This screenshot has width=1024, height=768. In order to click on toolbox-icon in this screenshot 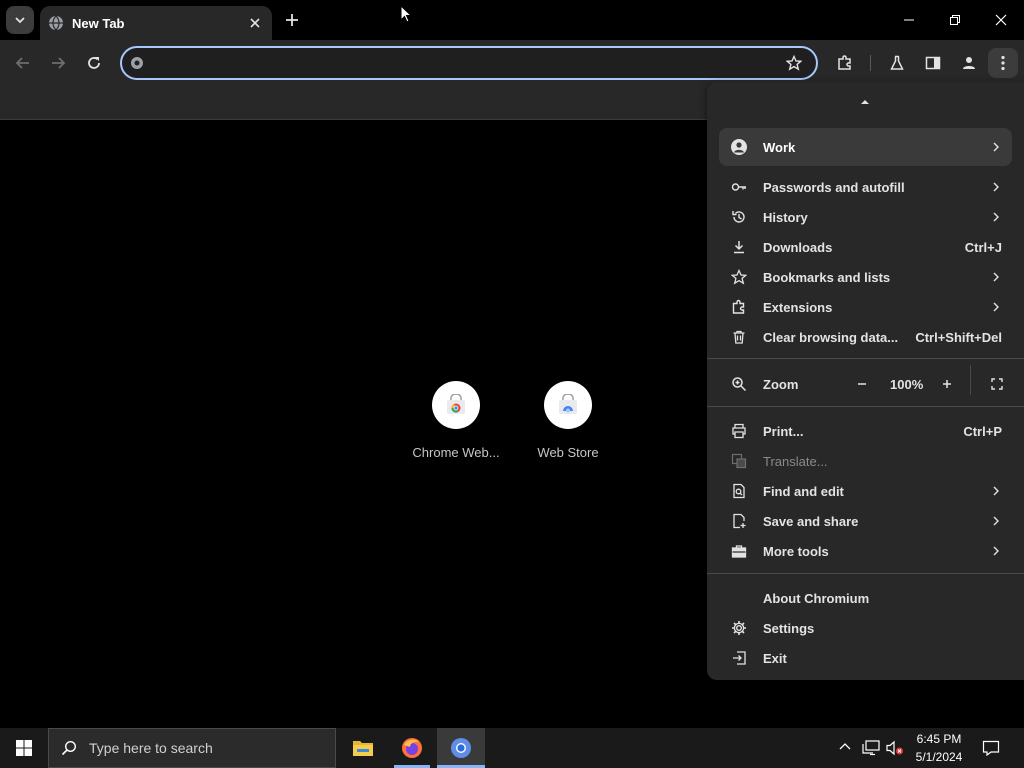, I will do `click(739, 551)`.